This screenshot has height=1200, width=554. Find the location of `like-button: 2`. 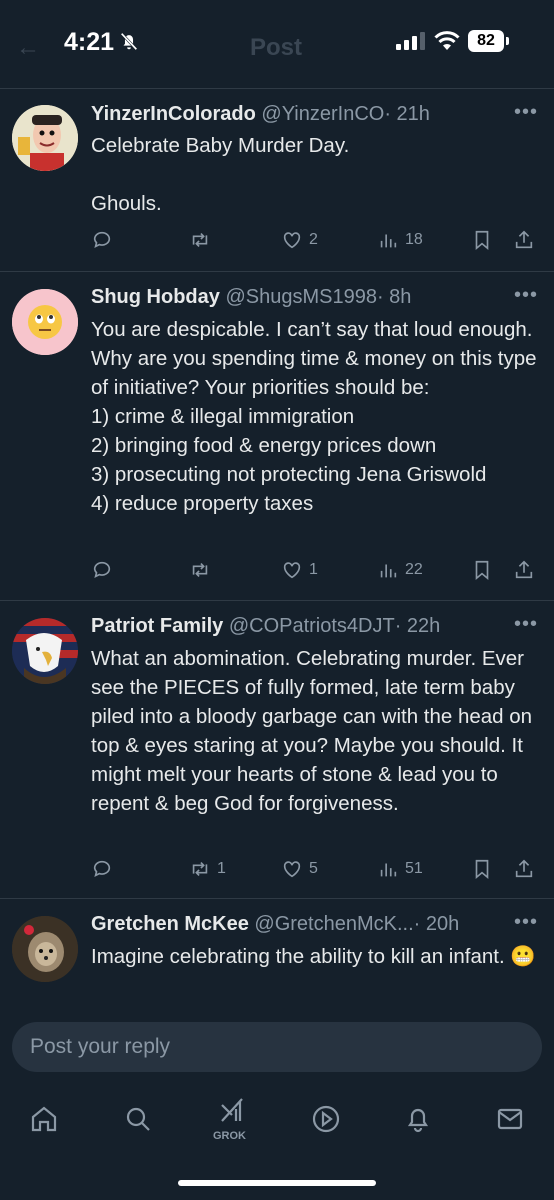

like-button: 2 is located at coordinates (299, 240).